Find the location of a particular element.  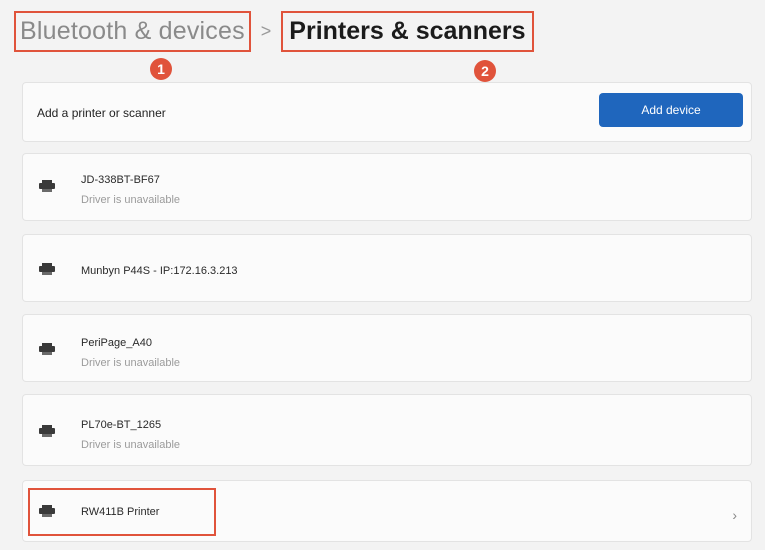

printer-item: JD-338BT-BF67 Driver is unavailable is located at coordinates (387, 187).